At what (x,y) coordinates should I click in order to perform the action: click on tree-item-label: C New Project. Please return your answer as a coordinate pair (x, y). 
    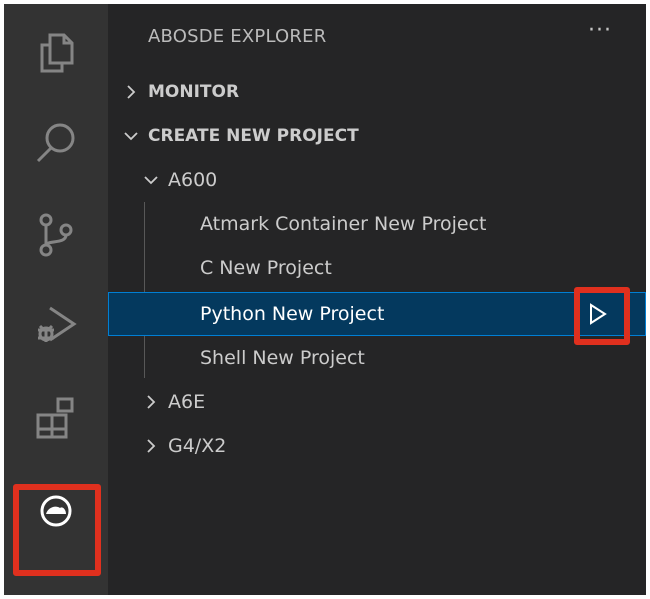
    Looking at the image, I should click on (266, 268).